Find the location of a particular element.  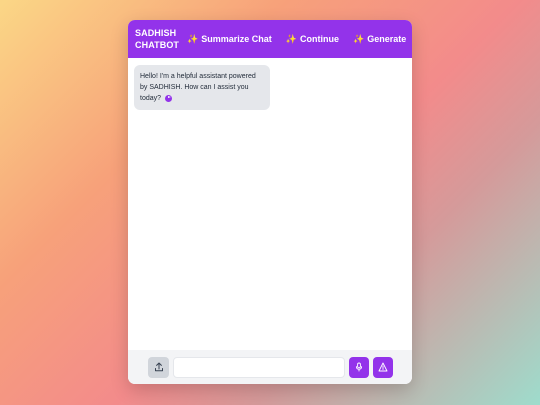

send-icon is located at coordinates (383, 367).